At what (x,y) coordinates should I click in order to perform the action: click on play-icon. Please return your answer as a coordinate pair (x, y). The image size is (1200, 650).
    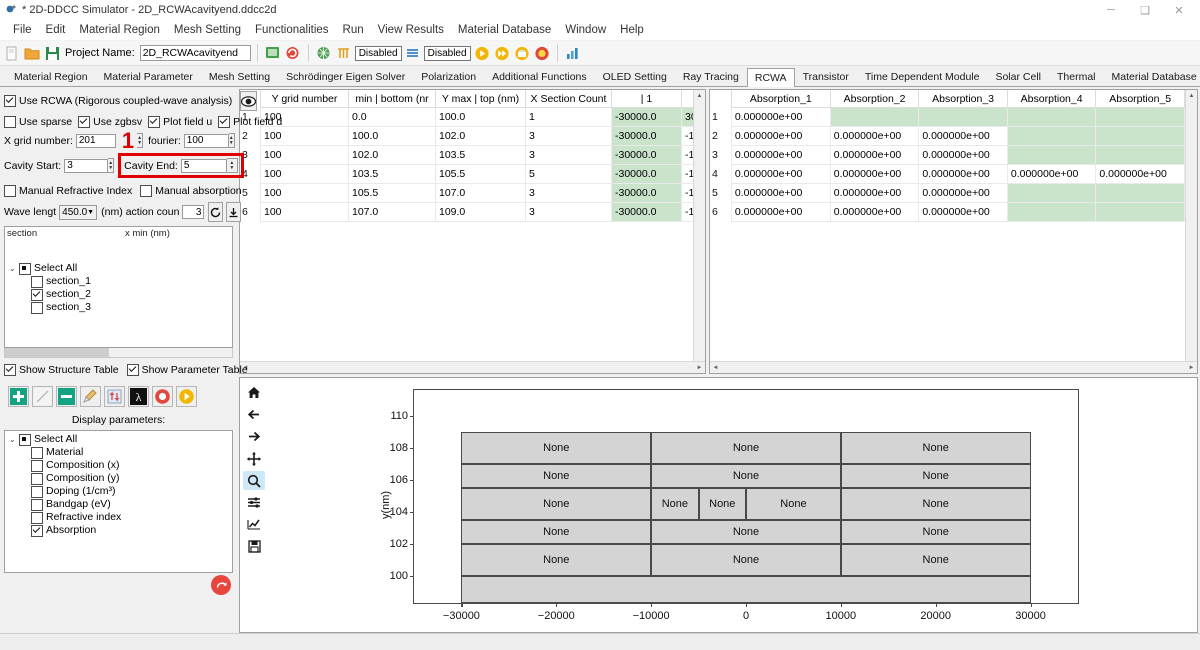
    Looking at the image, I should click on (186, 396).